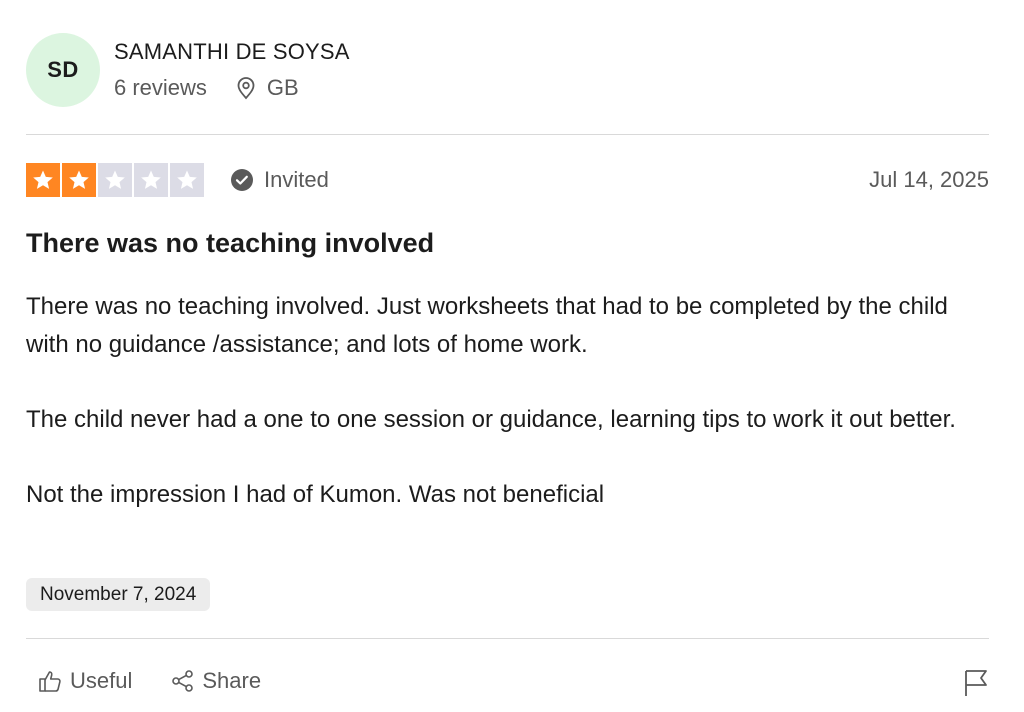 Image resolution: width=1024 pixels, height=712 pixels. What do you see at coordinates (230, 243) in the screenshot?
I see `review-title: There was no teaching involved` at bounding box center [230, 243].